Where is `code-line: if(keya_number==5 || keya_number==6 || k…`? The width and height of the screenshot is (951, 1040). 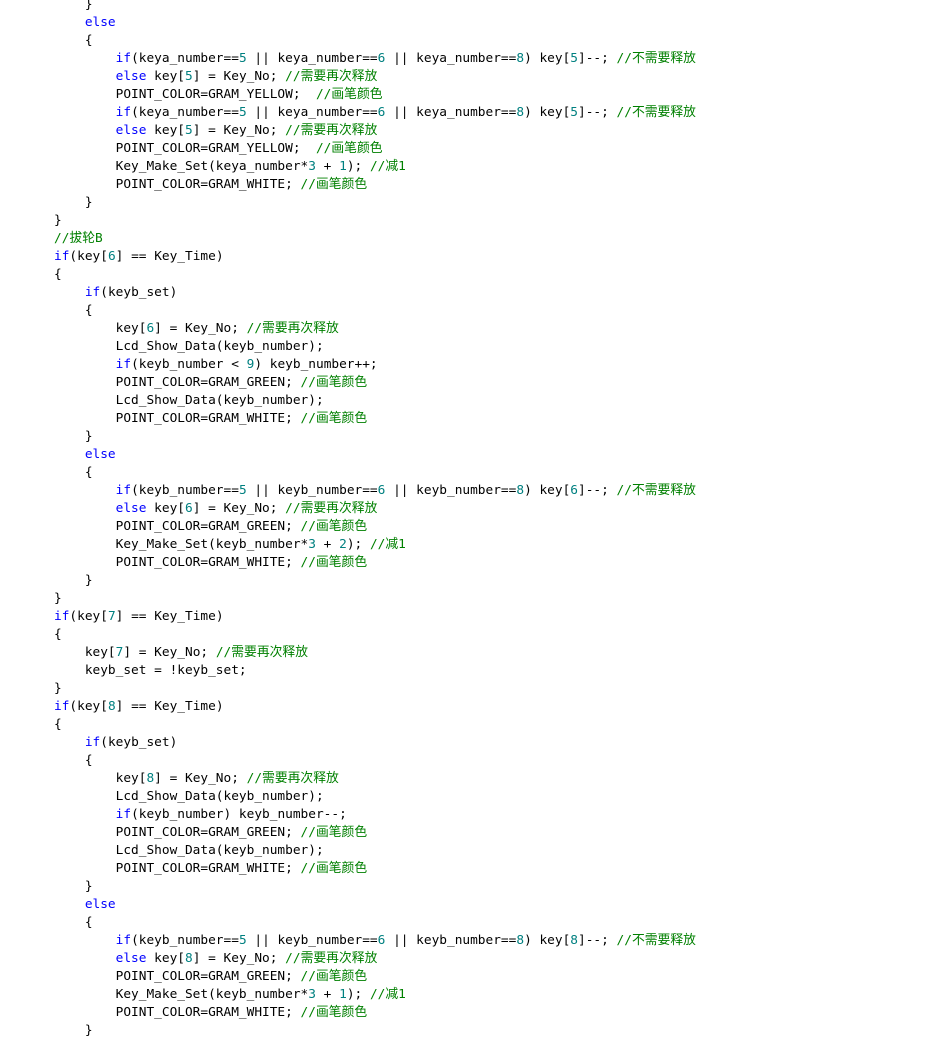 code-line: if(keya_number==5 || keya_number==6 || k… is located at coordinates (375, 59).